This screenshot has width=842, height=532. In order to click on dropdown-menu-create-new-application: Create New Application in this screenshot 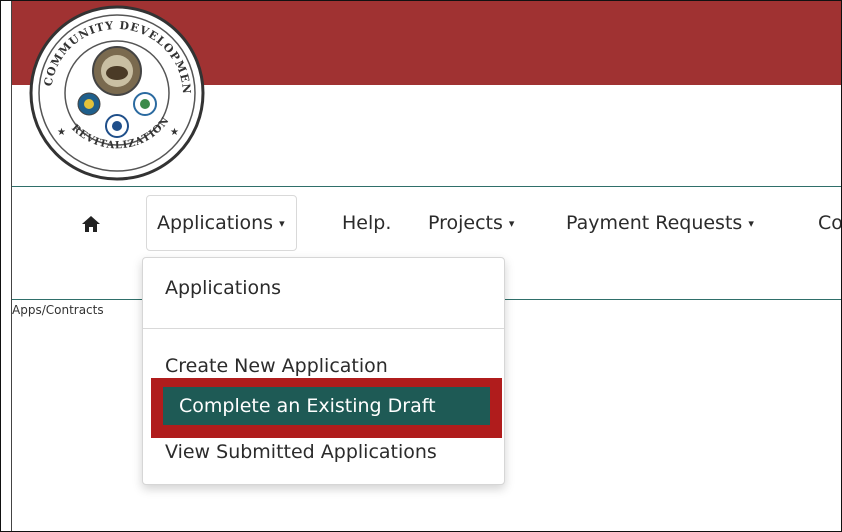, I will do `click(276, 366)`.